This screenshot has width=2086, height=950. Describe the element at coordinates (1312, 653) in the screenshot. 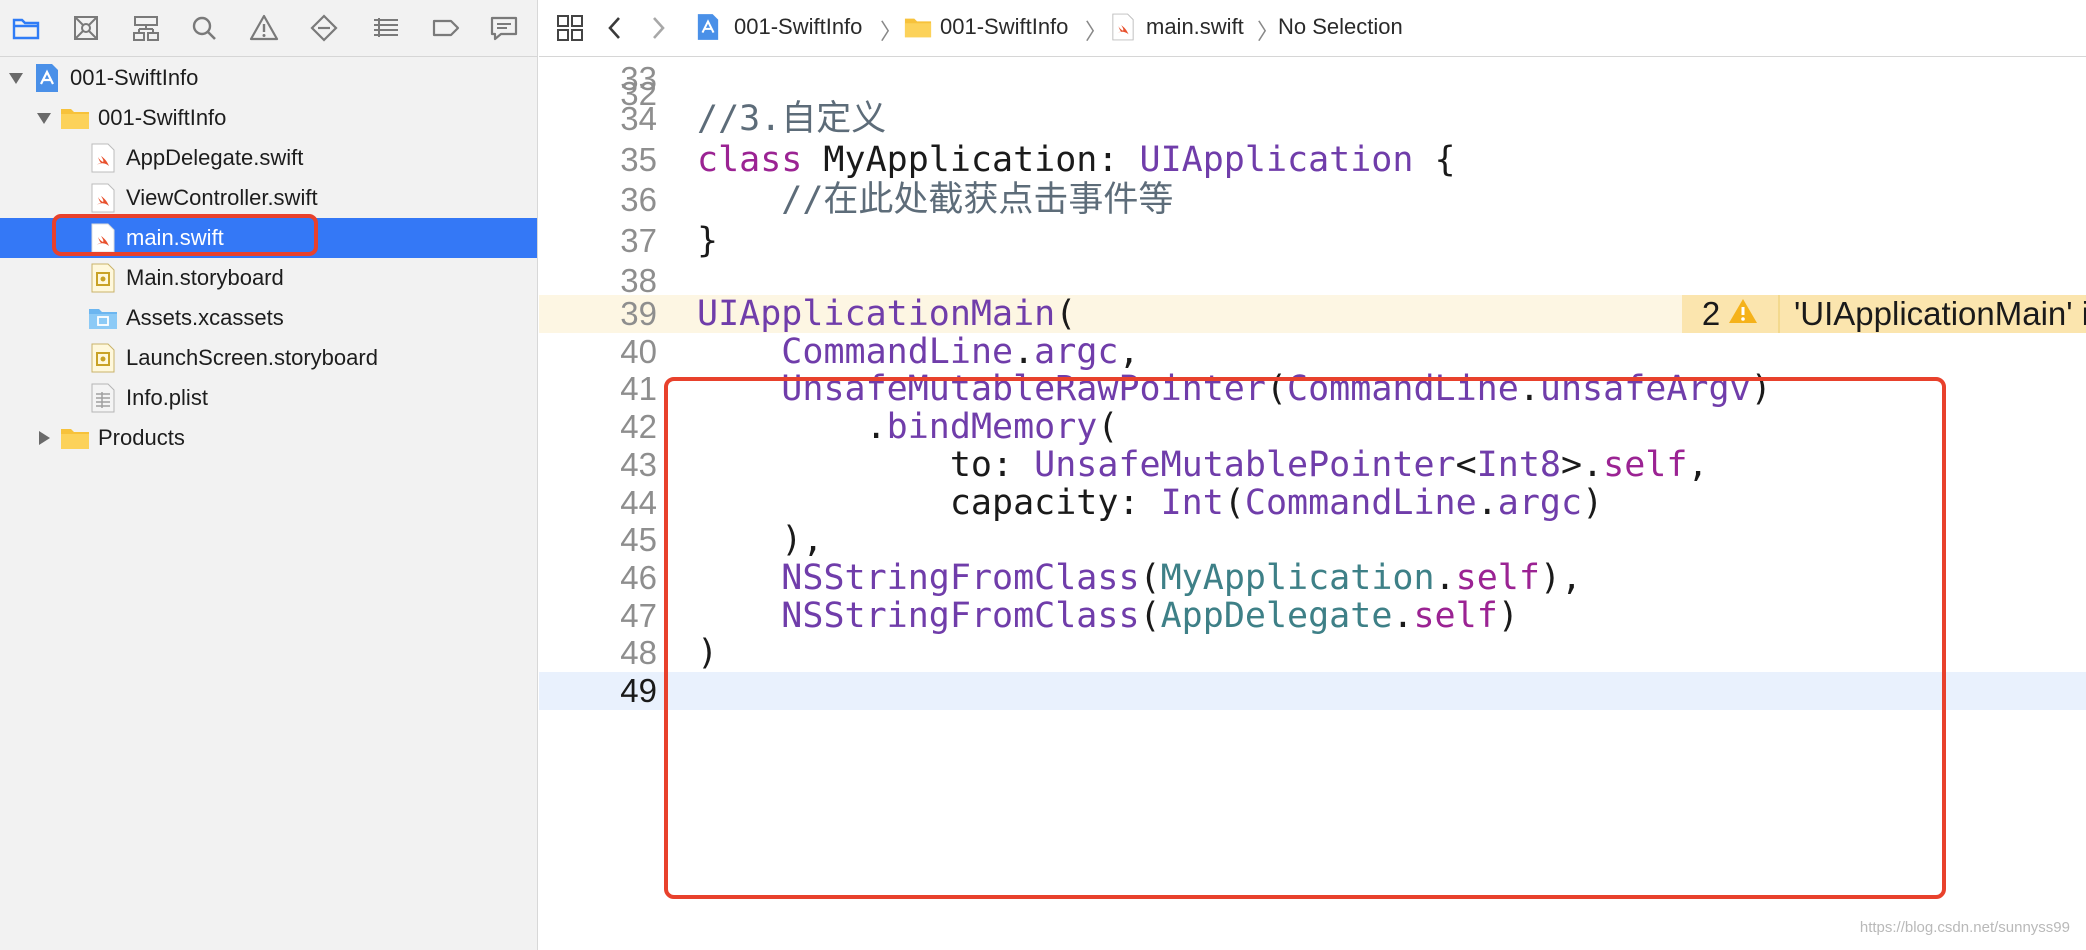

I see `code-line: 48)` at that location.